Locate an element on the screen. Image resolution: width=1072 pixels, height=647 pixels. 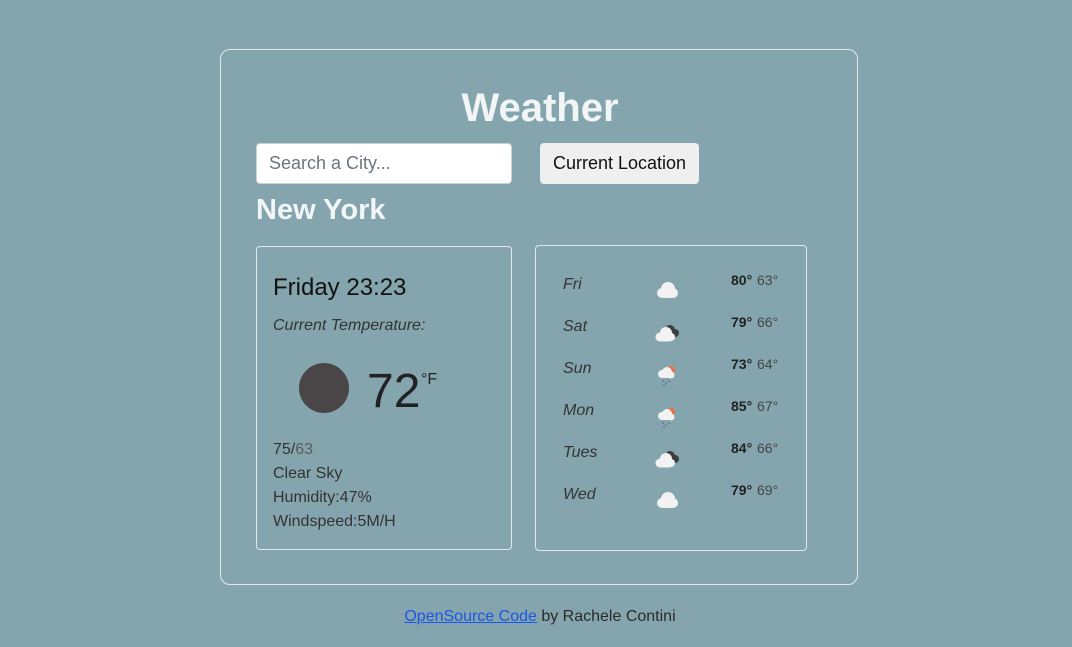
low-temp: 63 is located at coordinates (304, 449).